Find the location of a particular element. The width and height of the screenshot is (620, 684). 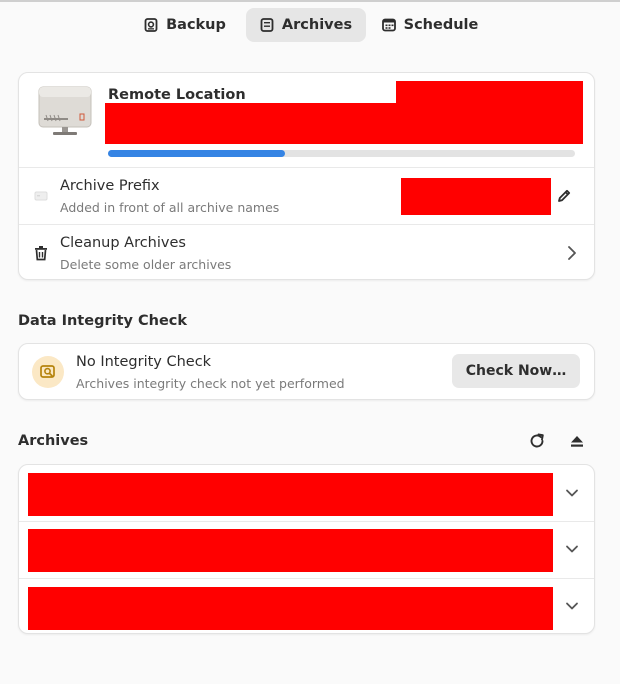

archive-prefix-label: Archive Prefix is located at coordinates (110, 186).